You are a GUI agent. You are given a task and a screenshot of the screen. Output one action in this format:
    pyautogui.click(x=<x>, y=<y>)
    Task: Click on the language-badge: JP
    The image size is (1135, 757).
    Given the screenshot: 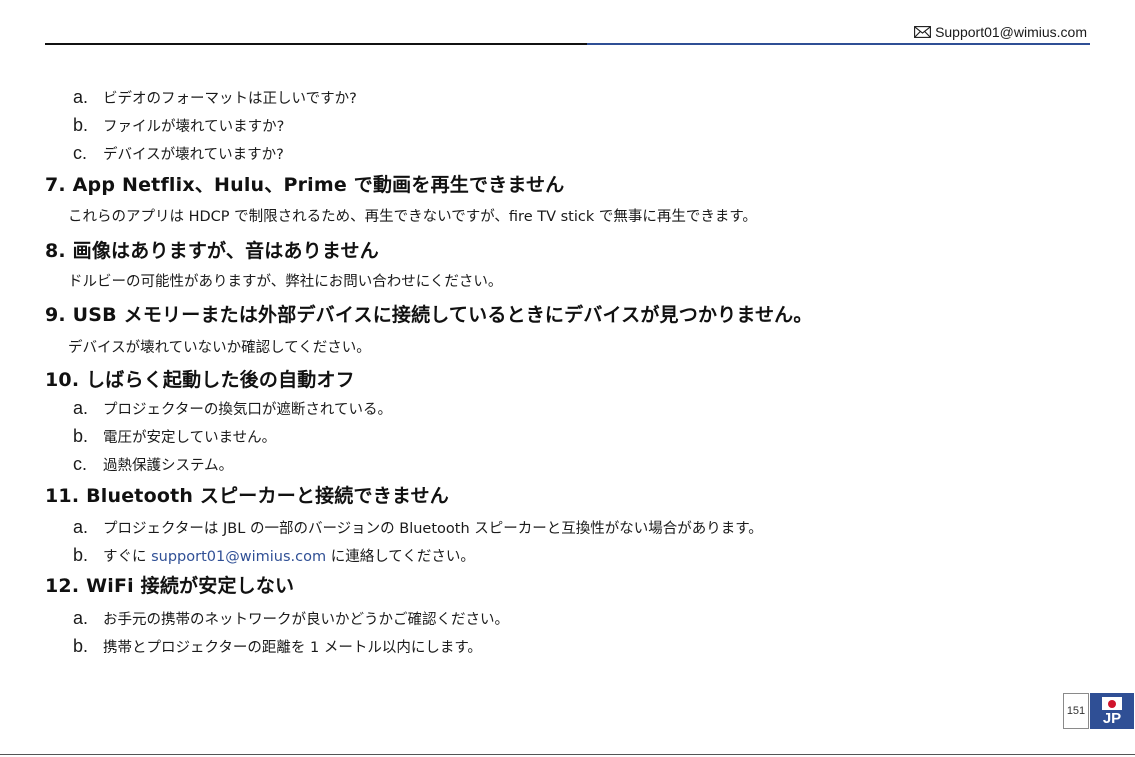 What is the action you would take?
    pyautogui.click(x=1112, y=711)
    